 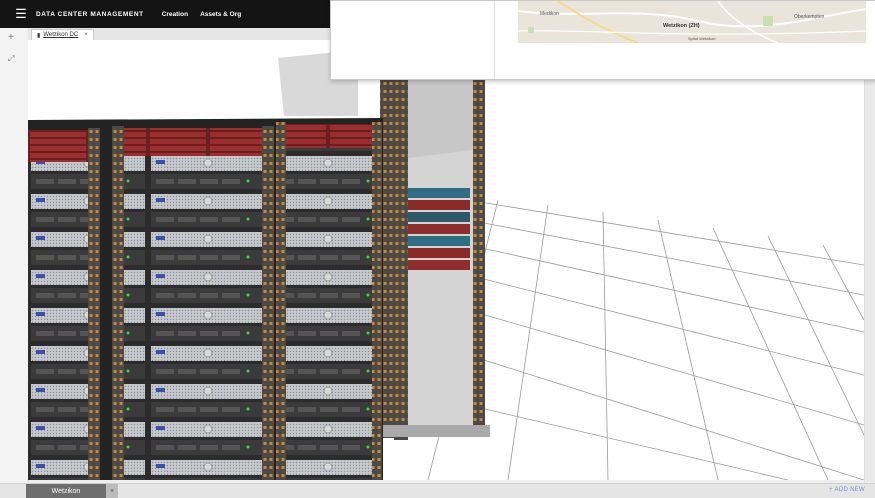 I want to click on map-label-town: Wetzikon (ZH), so click(x=681, y=26).